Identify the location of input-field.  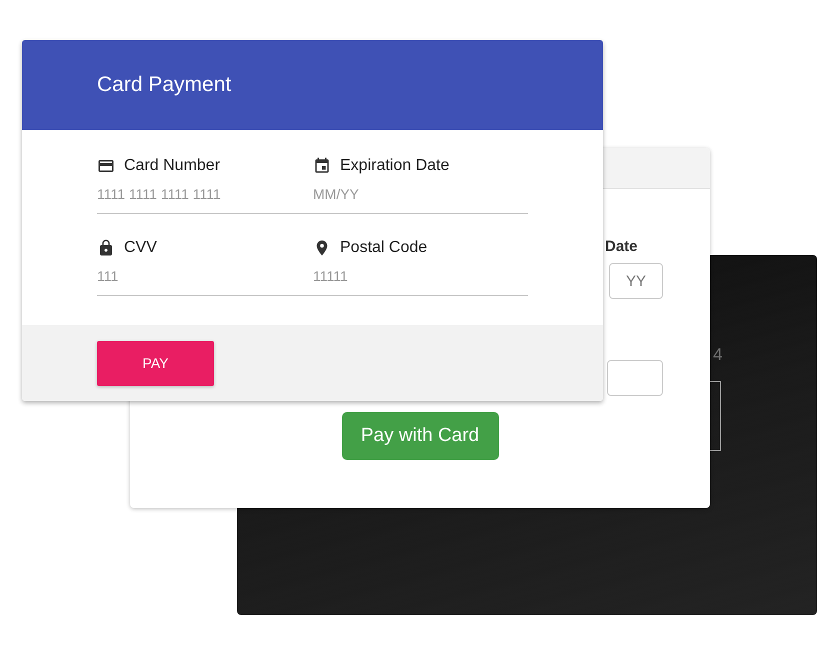
(635, 378).